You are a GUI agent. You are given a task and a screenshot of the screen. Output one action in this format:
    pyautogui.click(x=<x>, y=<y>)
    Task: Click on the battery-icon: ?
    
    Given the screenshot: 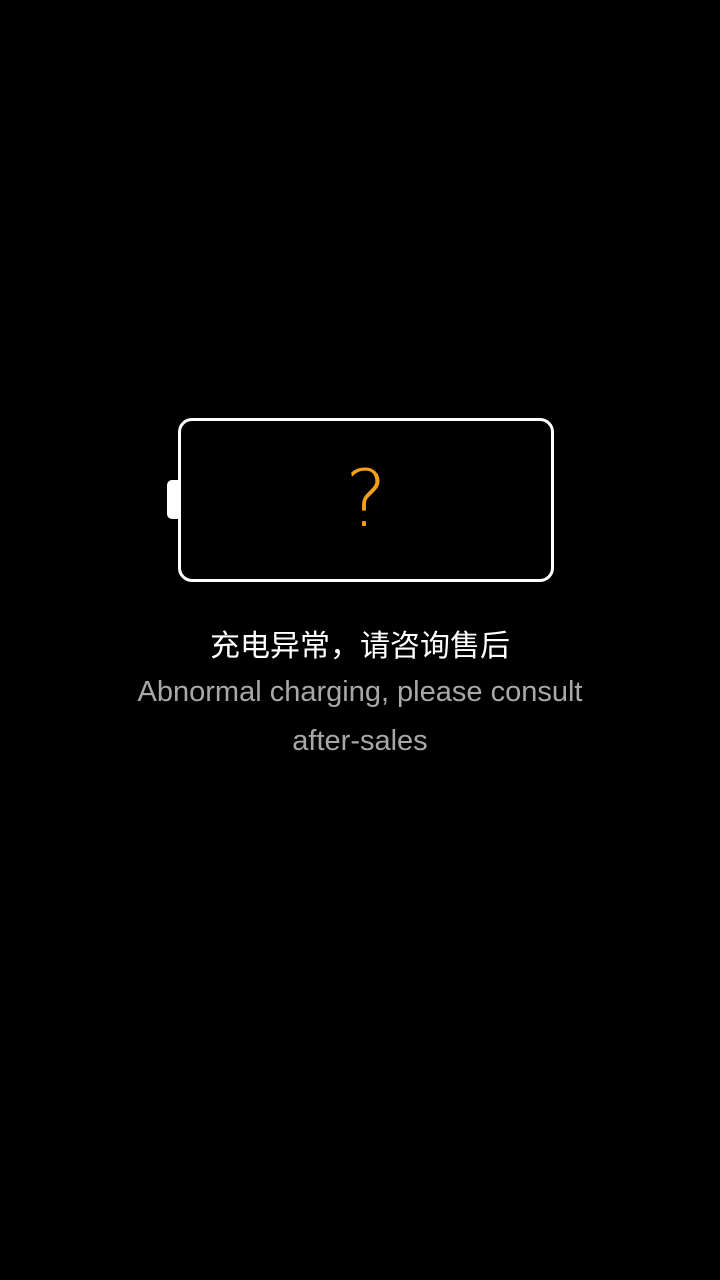 What is the action you would take?
    pyautogui.click(x=366, y=500)
    